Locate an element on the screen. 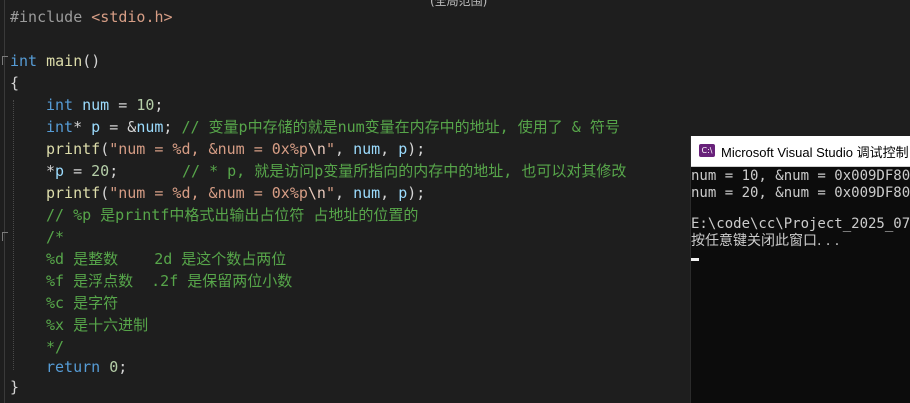  code-line-int-num: int num = 10; is located at coordinates (104, 105).